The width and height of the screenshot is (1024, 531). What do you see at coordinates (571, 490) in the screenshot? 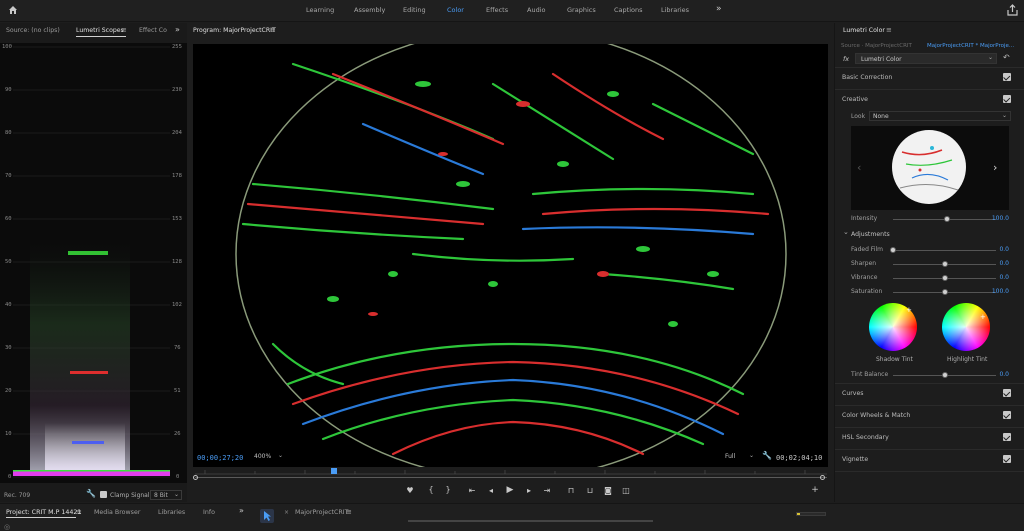
I see `lift-icon: ⊓` at bounding box center [571, 490].